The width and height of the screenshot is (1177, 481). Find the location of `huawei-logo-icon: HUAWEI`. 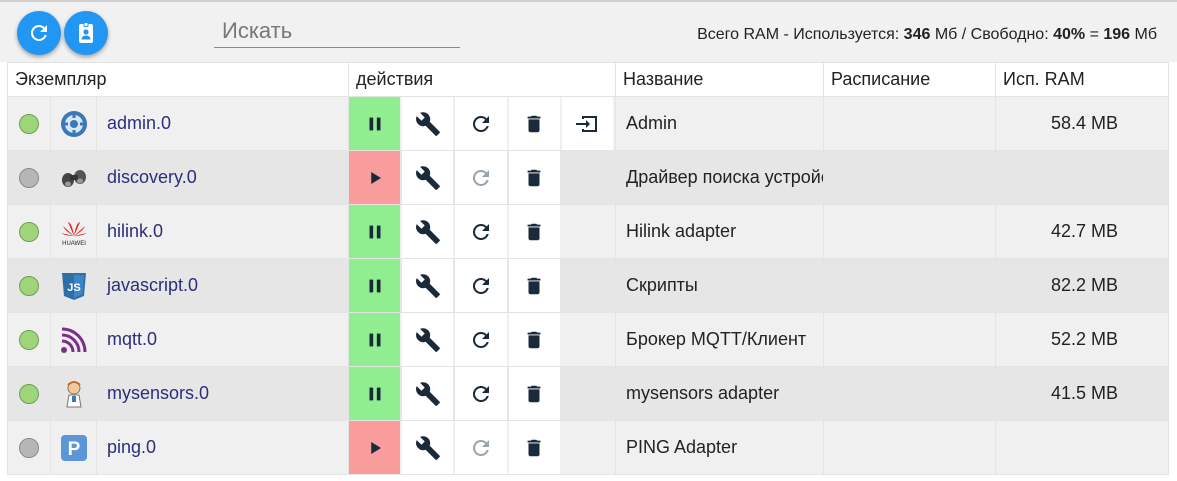

huawei-logo-icon: HUAWEI is located at coordinates (74, 233).